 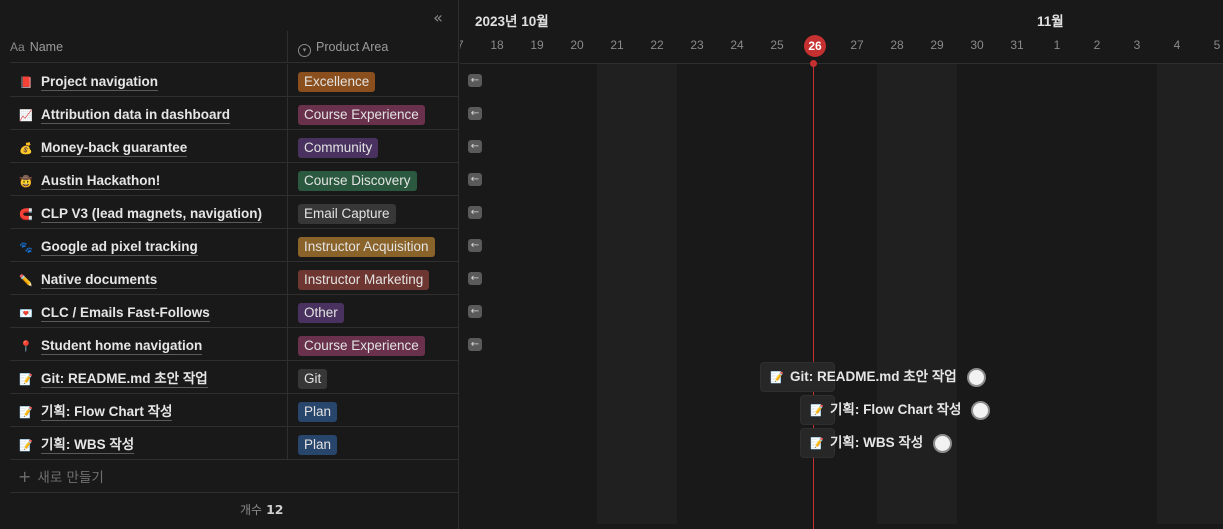 What do you see at coordinates (119, 247) in the screenshot?
I see `page-title-link: Google ad pixel tracking` at bounding box center [119, 247].